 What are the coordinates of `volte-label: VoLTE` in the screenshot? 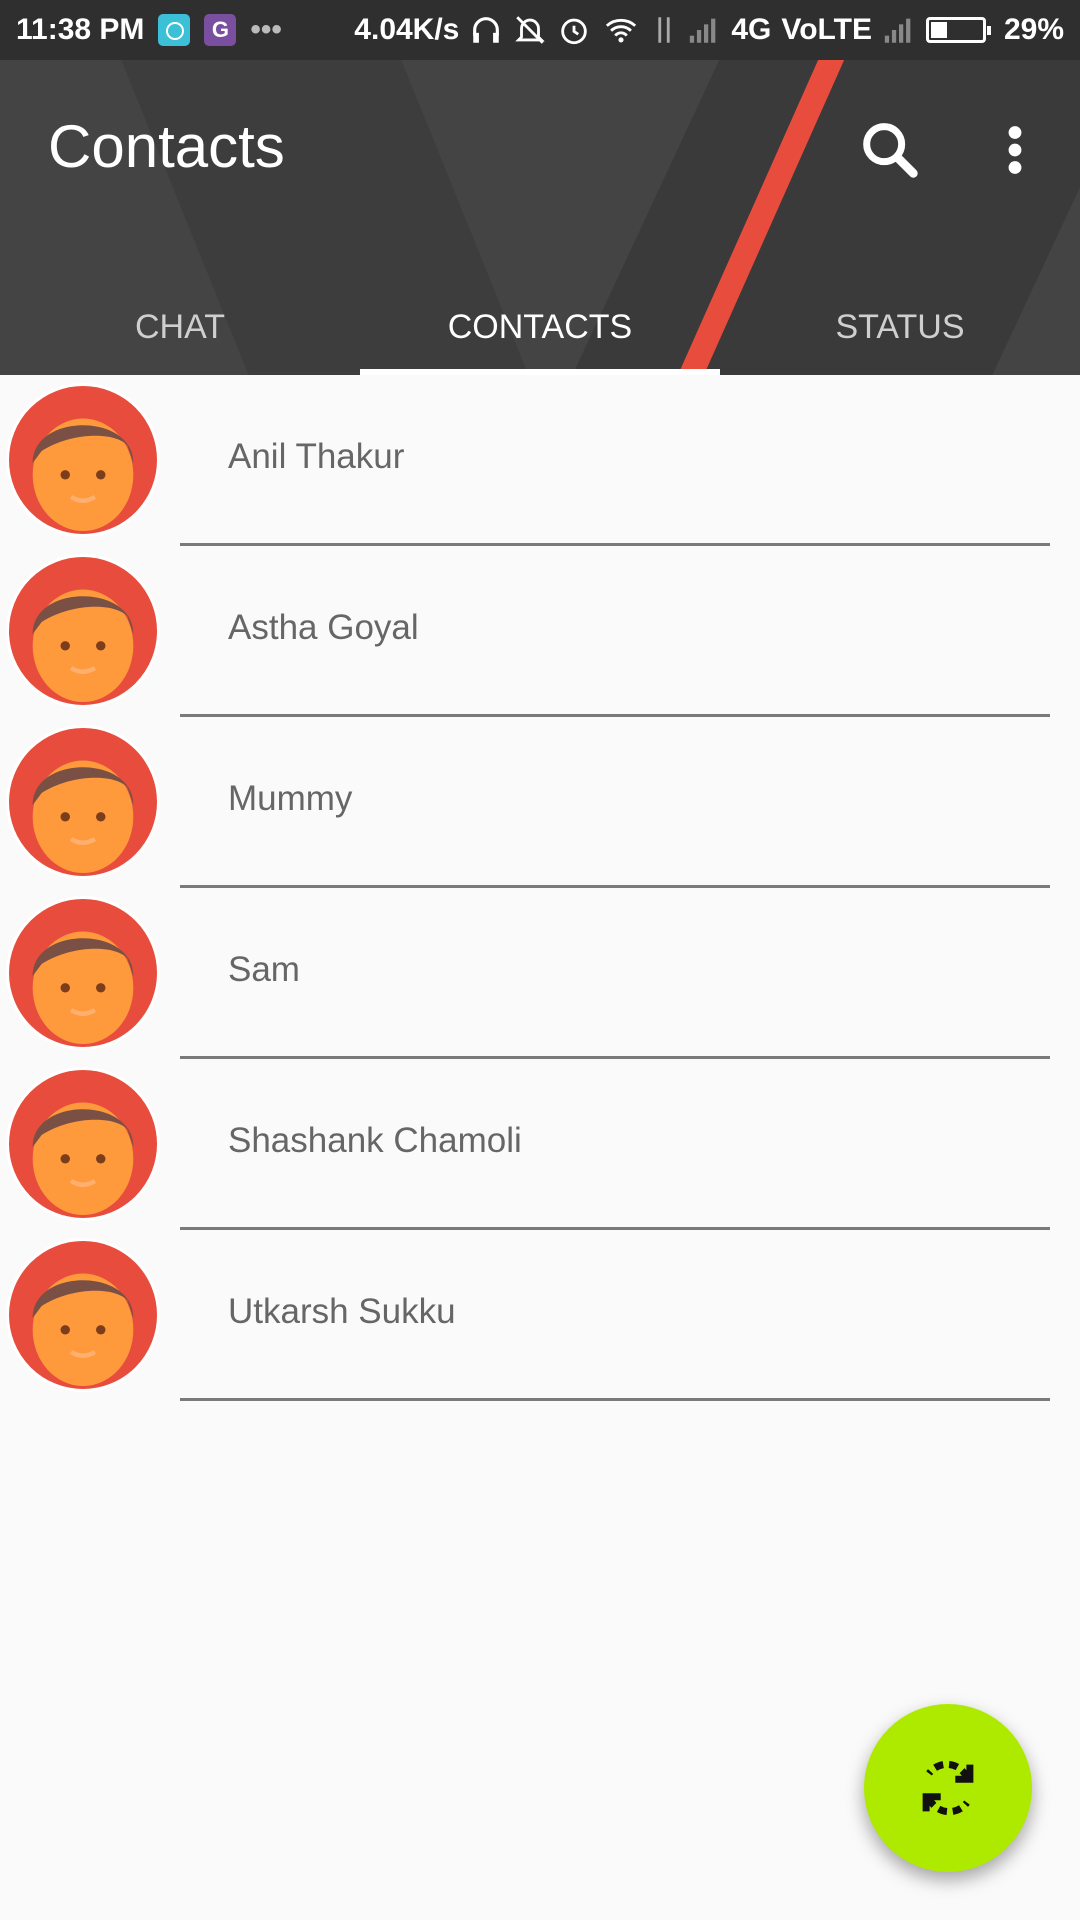 It's located at (826, 29).